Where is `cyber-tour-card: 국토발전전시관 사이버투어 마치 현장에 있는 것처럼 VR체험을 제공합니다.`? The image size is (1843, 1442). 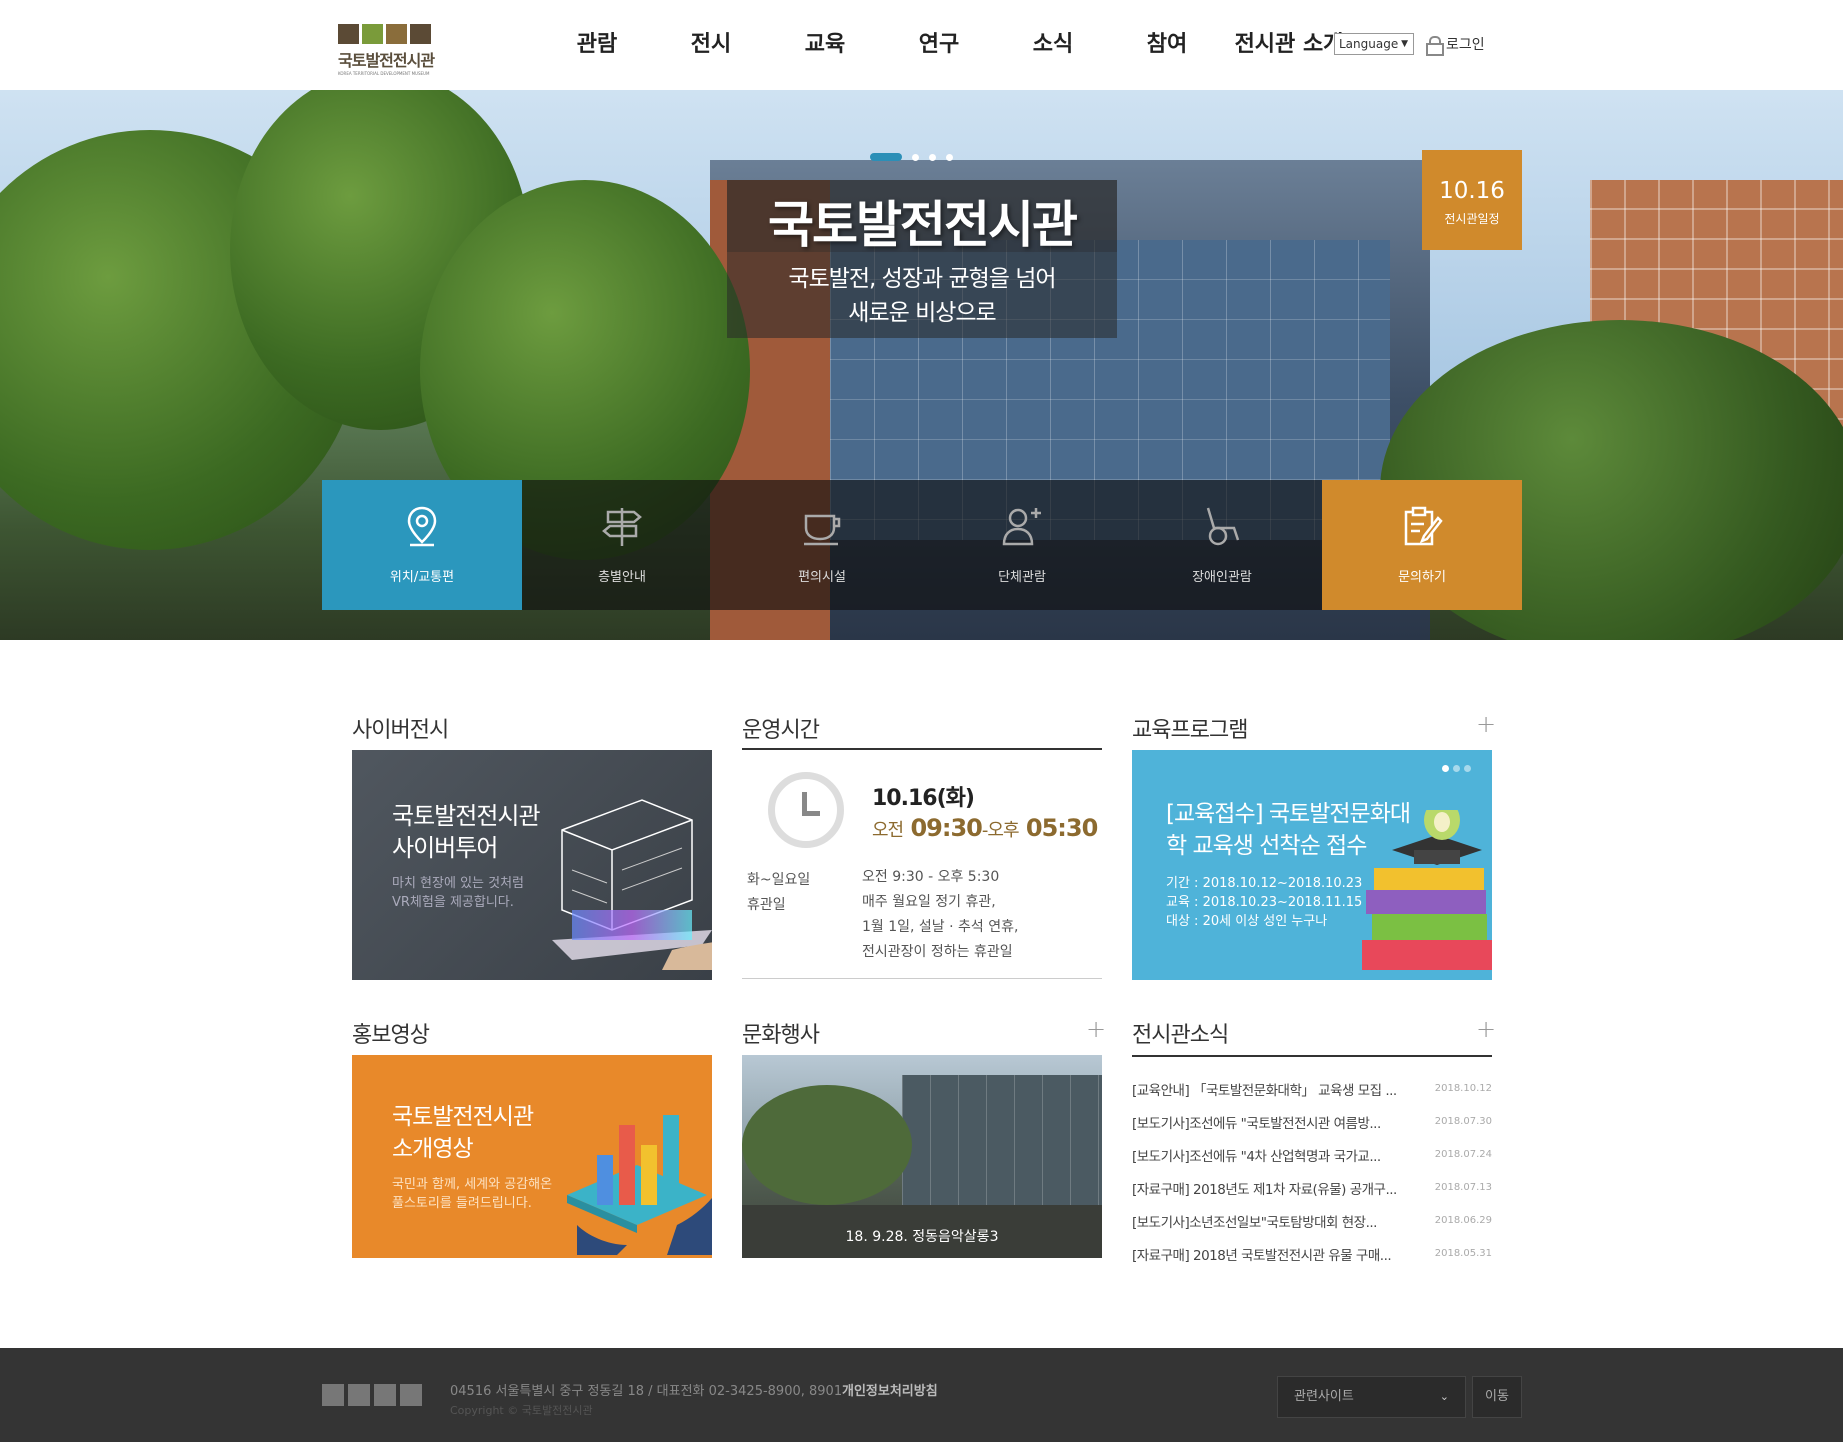
cyber-tour-card: 국토발전전시관 사이버투어 마치 현장에 있는 것처럼 VR체험을 제공합니다. is located at coordinates (532, 865).